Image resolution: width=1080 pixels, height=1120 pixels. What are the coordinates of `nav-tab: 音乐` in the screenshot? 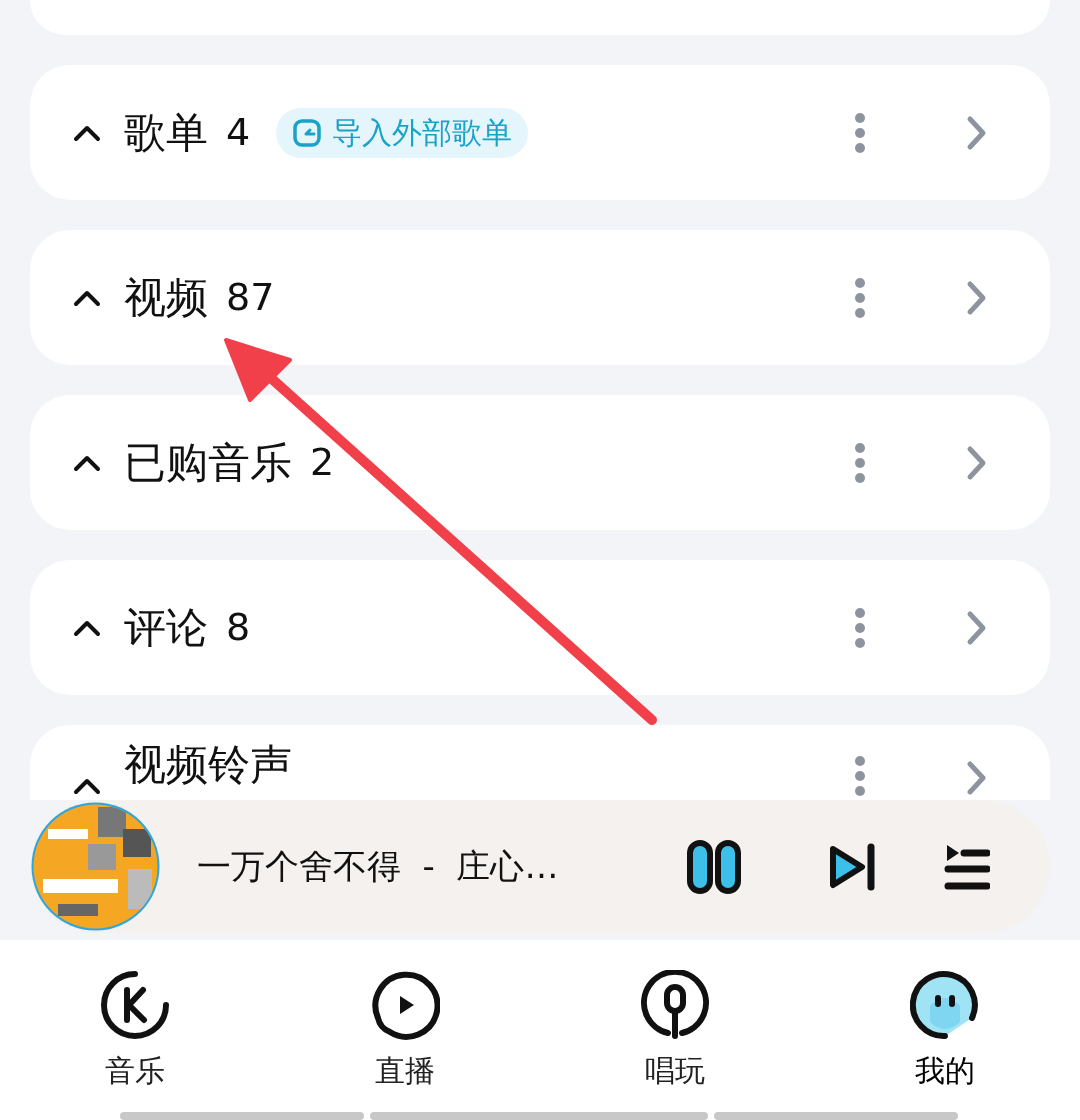 It's located at (135, 1026).